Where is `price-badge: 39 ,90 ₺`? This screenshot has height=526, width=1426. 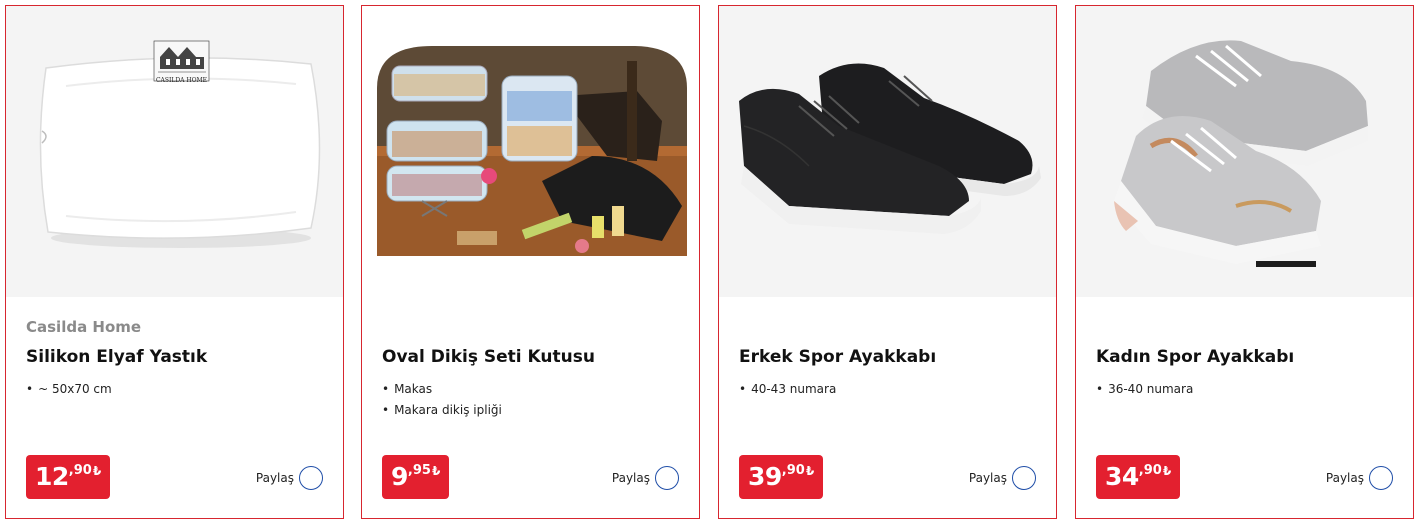 price-badge: 39 ,90 ₺ is located at coordinates (781, 477).